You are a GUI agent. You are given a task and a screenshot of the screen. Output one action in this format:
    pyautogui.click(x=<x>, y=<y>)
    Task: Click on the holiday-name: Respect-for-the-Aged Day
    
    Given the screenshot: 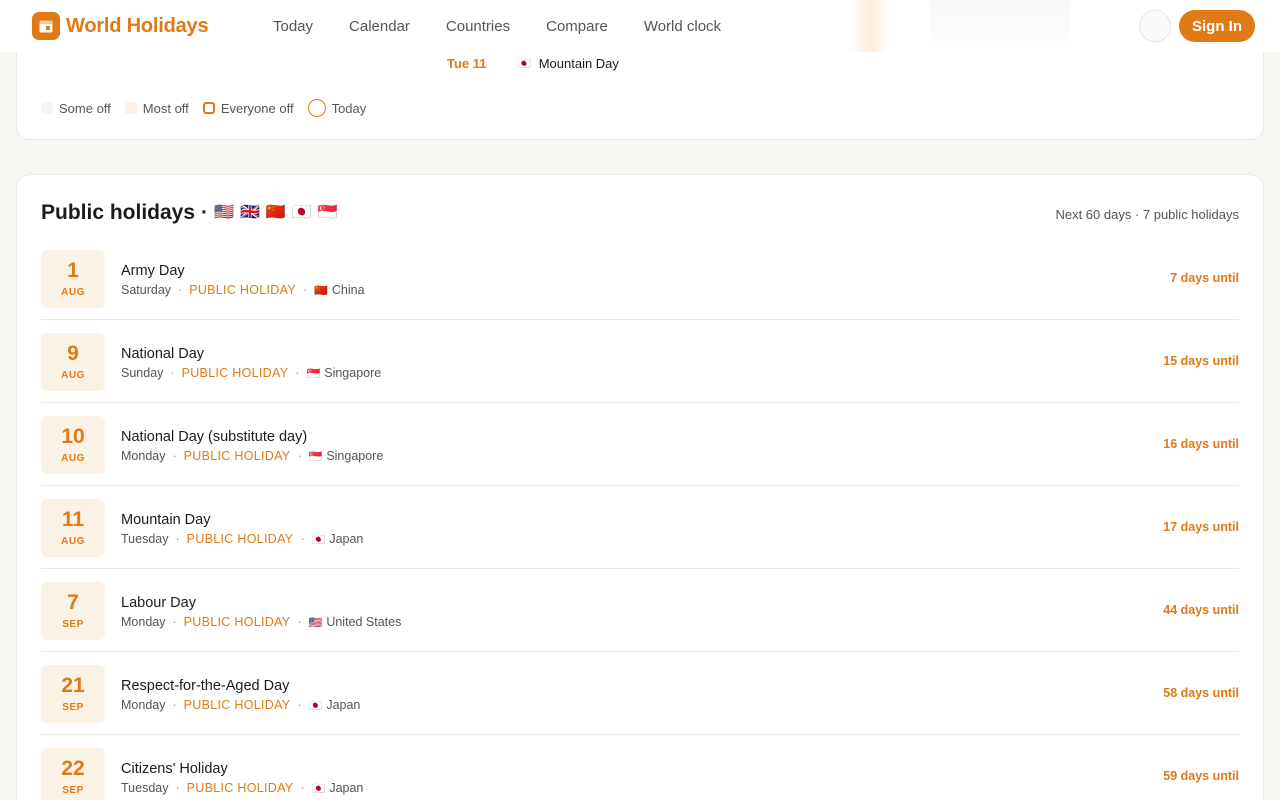 What is the action you would take?
    pyautogui.click(x=205, y=686)
    